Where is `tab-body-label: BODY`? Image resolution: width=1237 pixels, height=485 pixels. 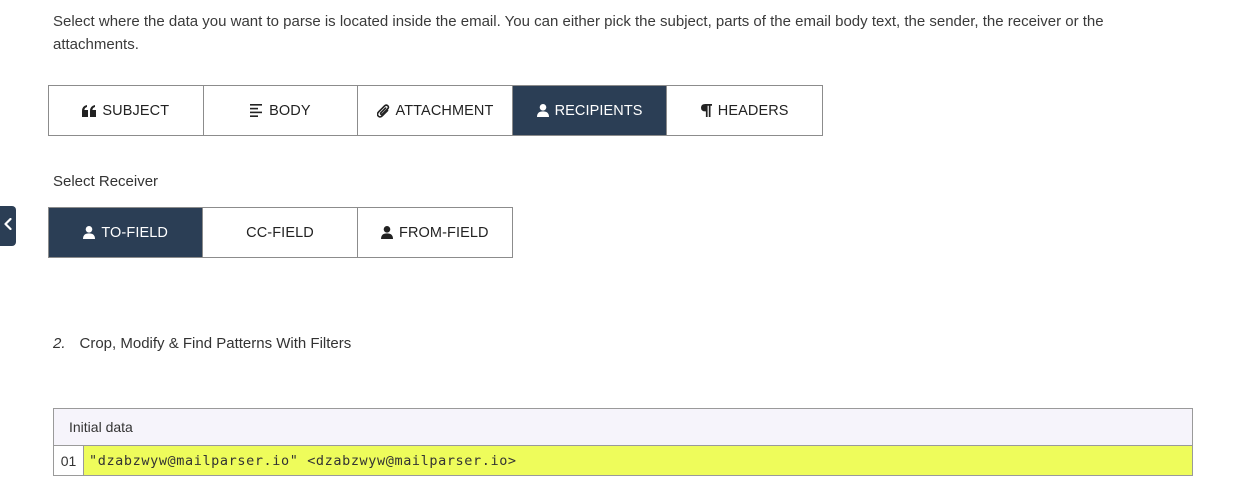
tab-body-label: BODY is located at coordinates (290, 110).